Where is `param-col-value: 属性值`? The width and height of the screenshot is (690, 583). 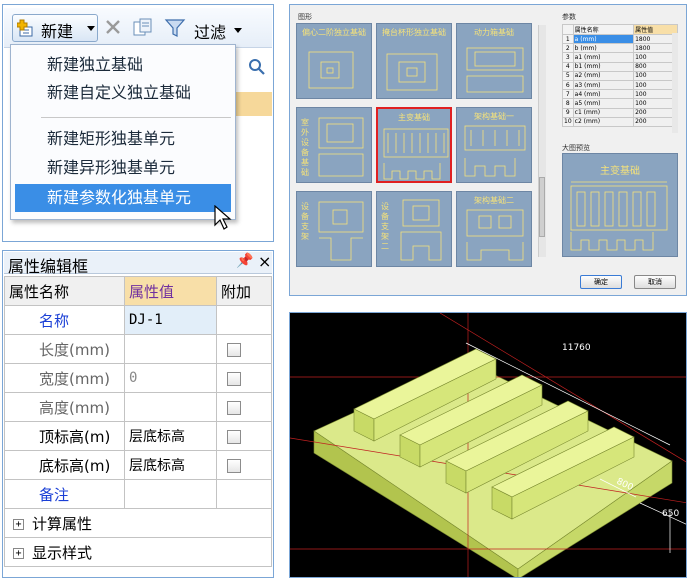
param-col-value: 属性值 is located at coordinates (655, 29).